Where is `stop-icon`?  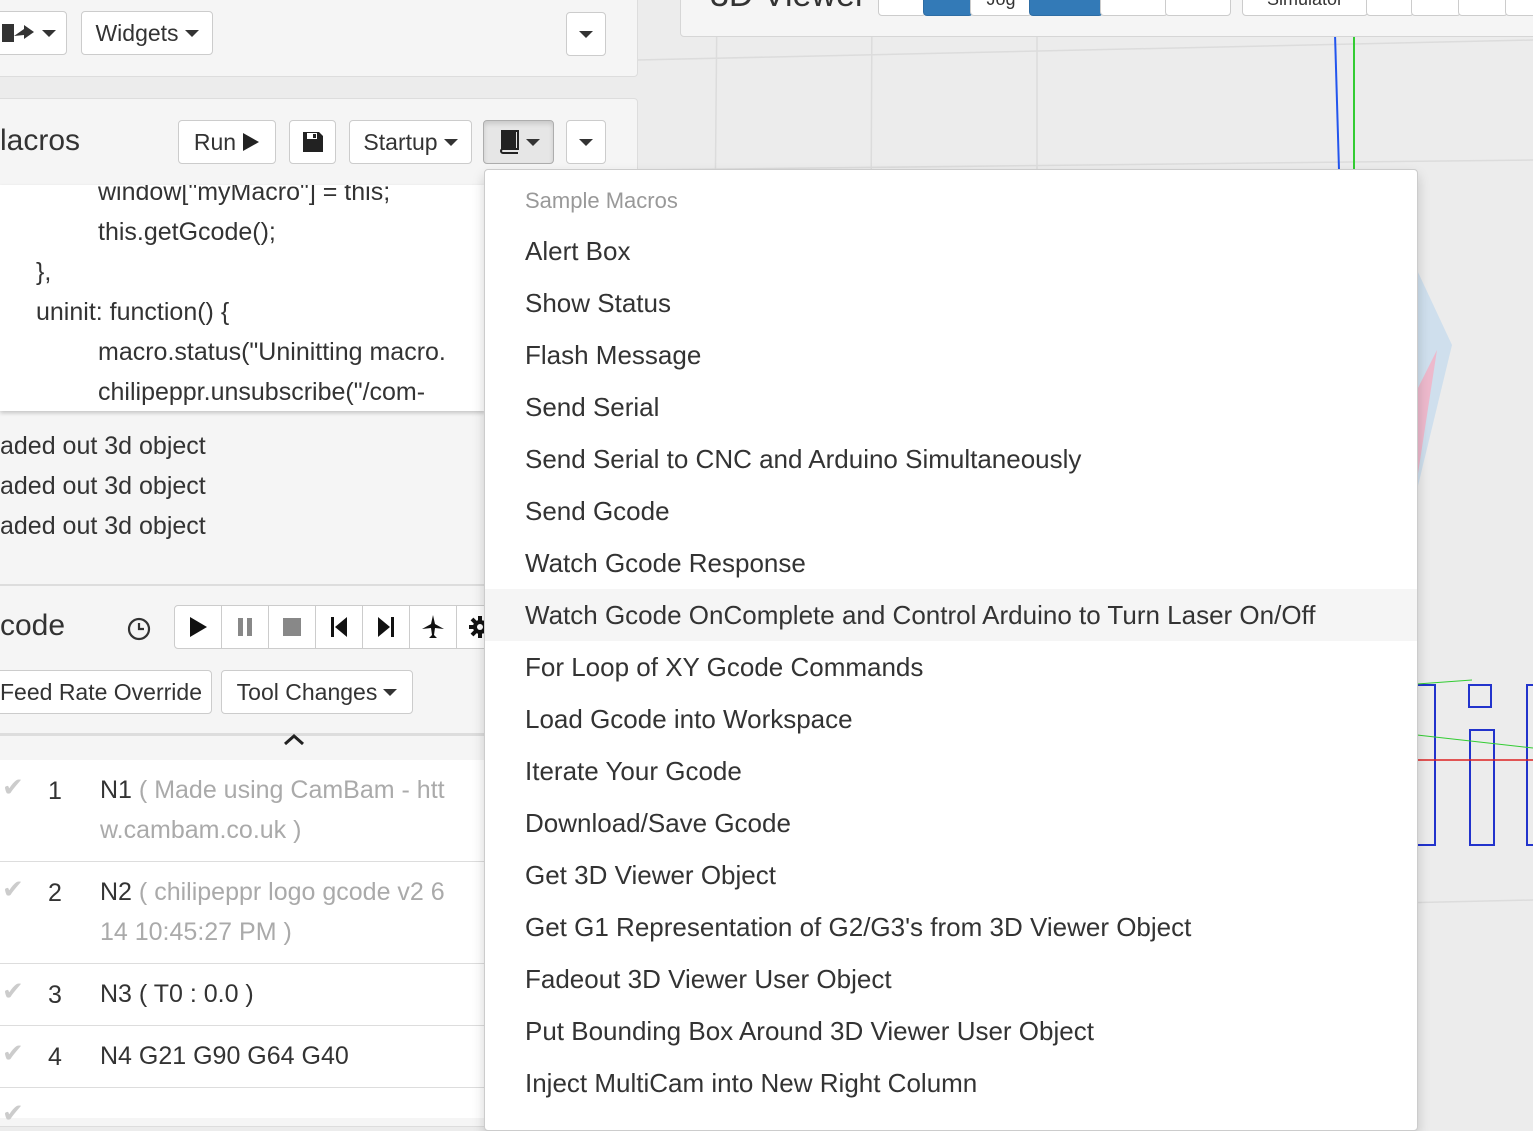
stop-icon is located at coordinates (292, 627).